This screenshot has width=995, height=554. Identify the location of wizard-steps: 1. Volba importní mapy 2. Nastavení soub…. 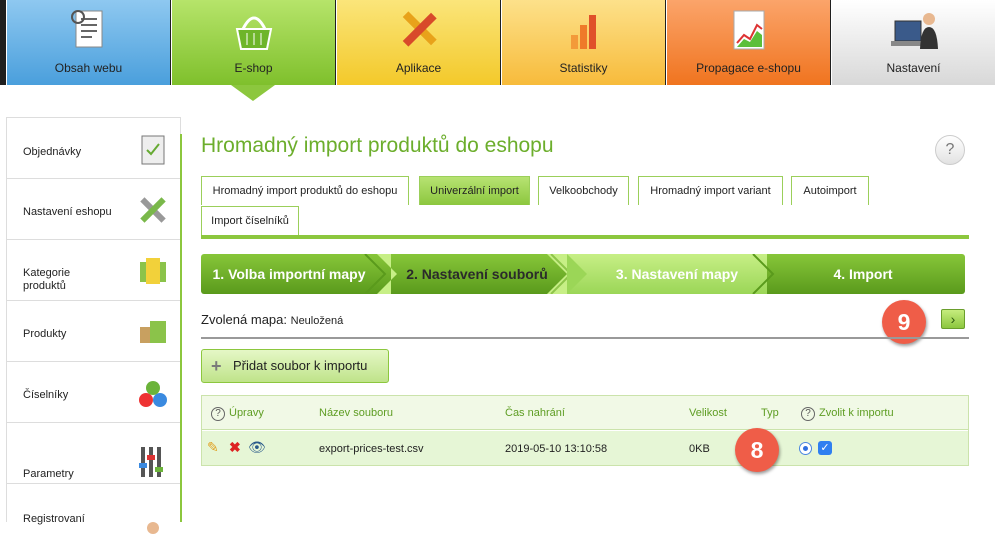
(583, 274).